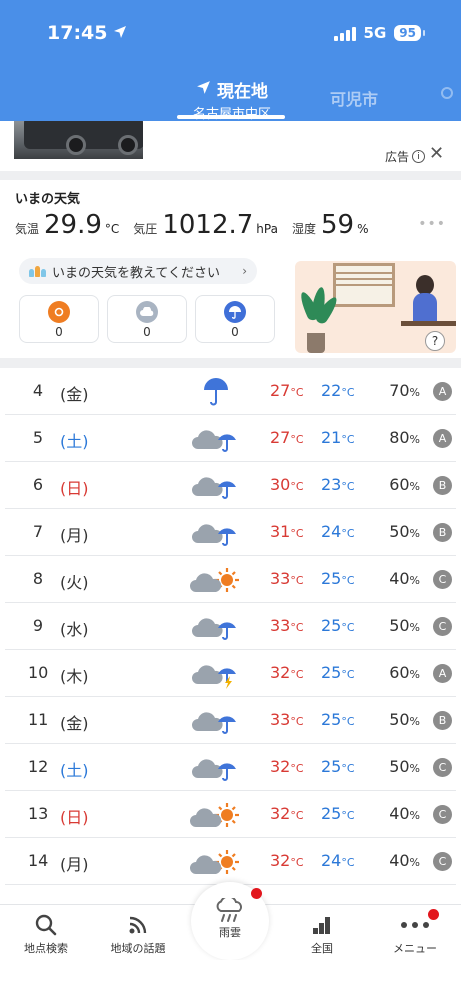 This screenshot has width=461, height=1000. Describe the element at coordinates (447, 95) in the screenshot. I see `tab-next-peek` at that location.